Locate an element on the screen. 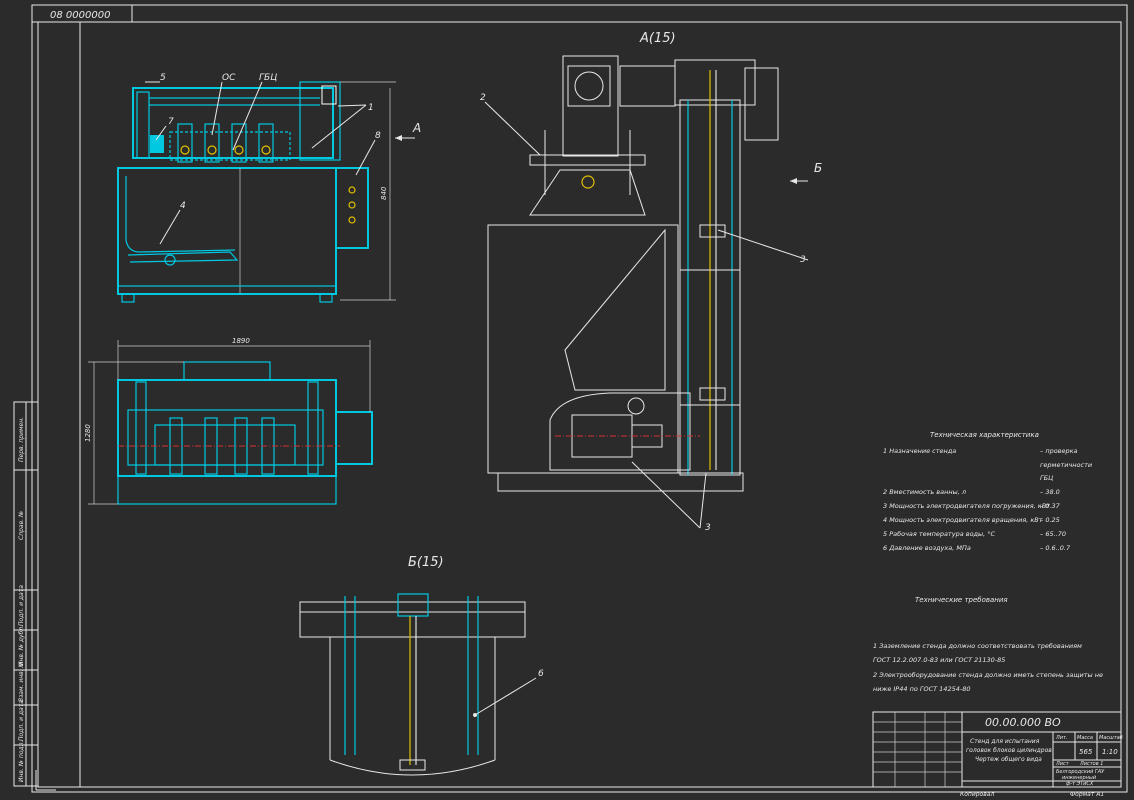 Image resolution: width=1134 pixels, height=800 pixels. sheet-code-top: 08 0000000 is located at coordinates (80, 15).